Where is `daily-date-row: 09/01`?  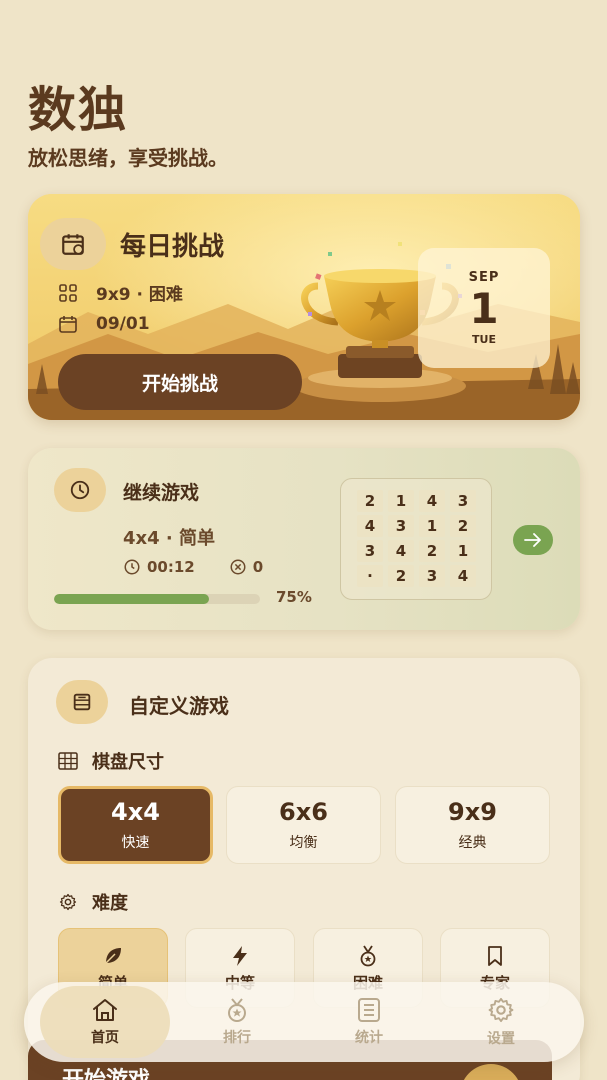 daily-date-row: 09/01 is located at coordinates (104, 324).